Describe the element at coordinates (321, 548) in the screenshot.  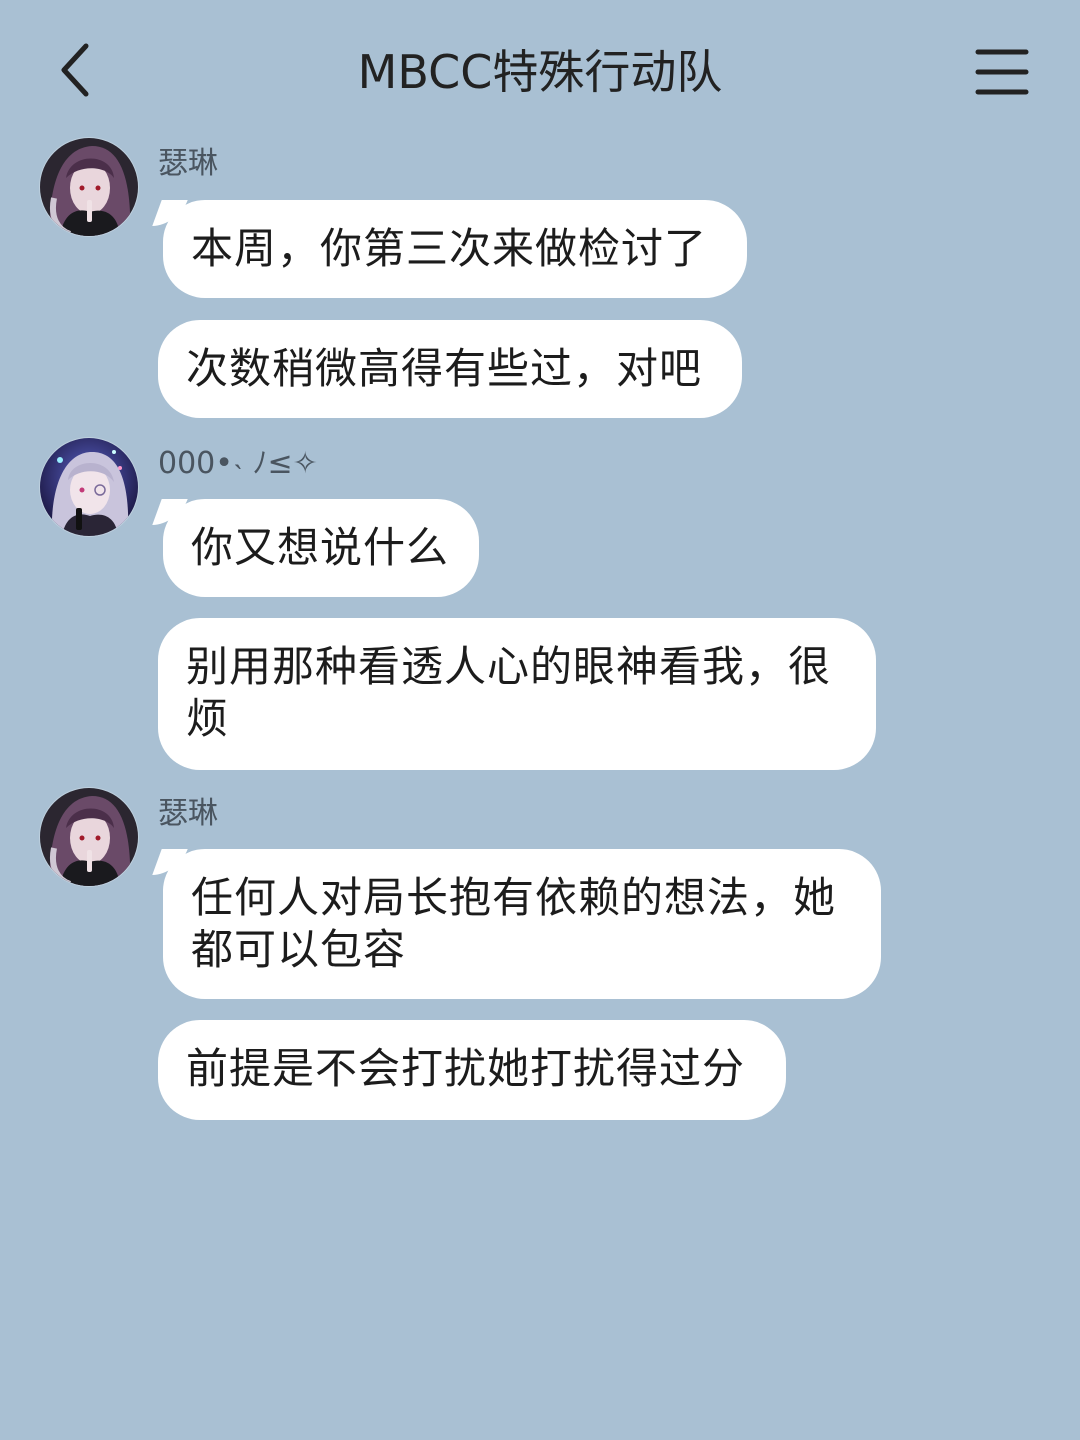
I see `message-bubble: 你又想说什么` at that location.